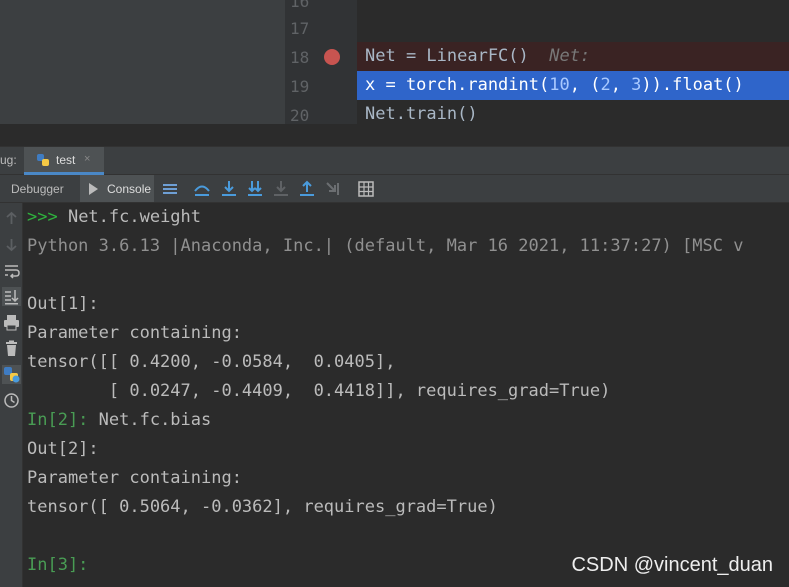  What do you see at coordinates (300, 5) in the screenshot?
I see `line-number: 16` at bounding box center [300, 5].